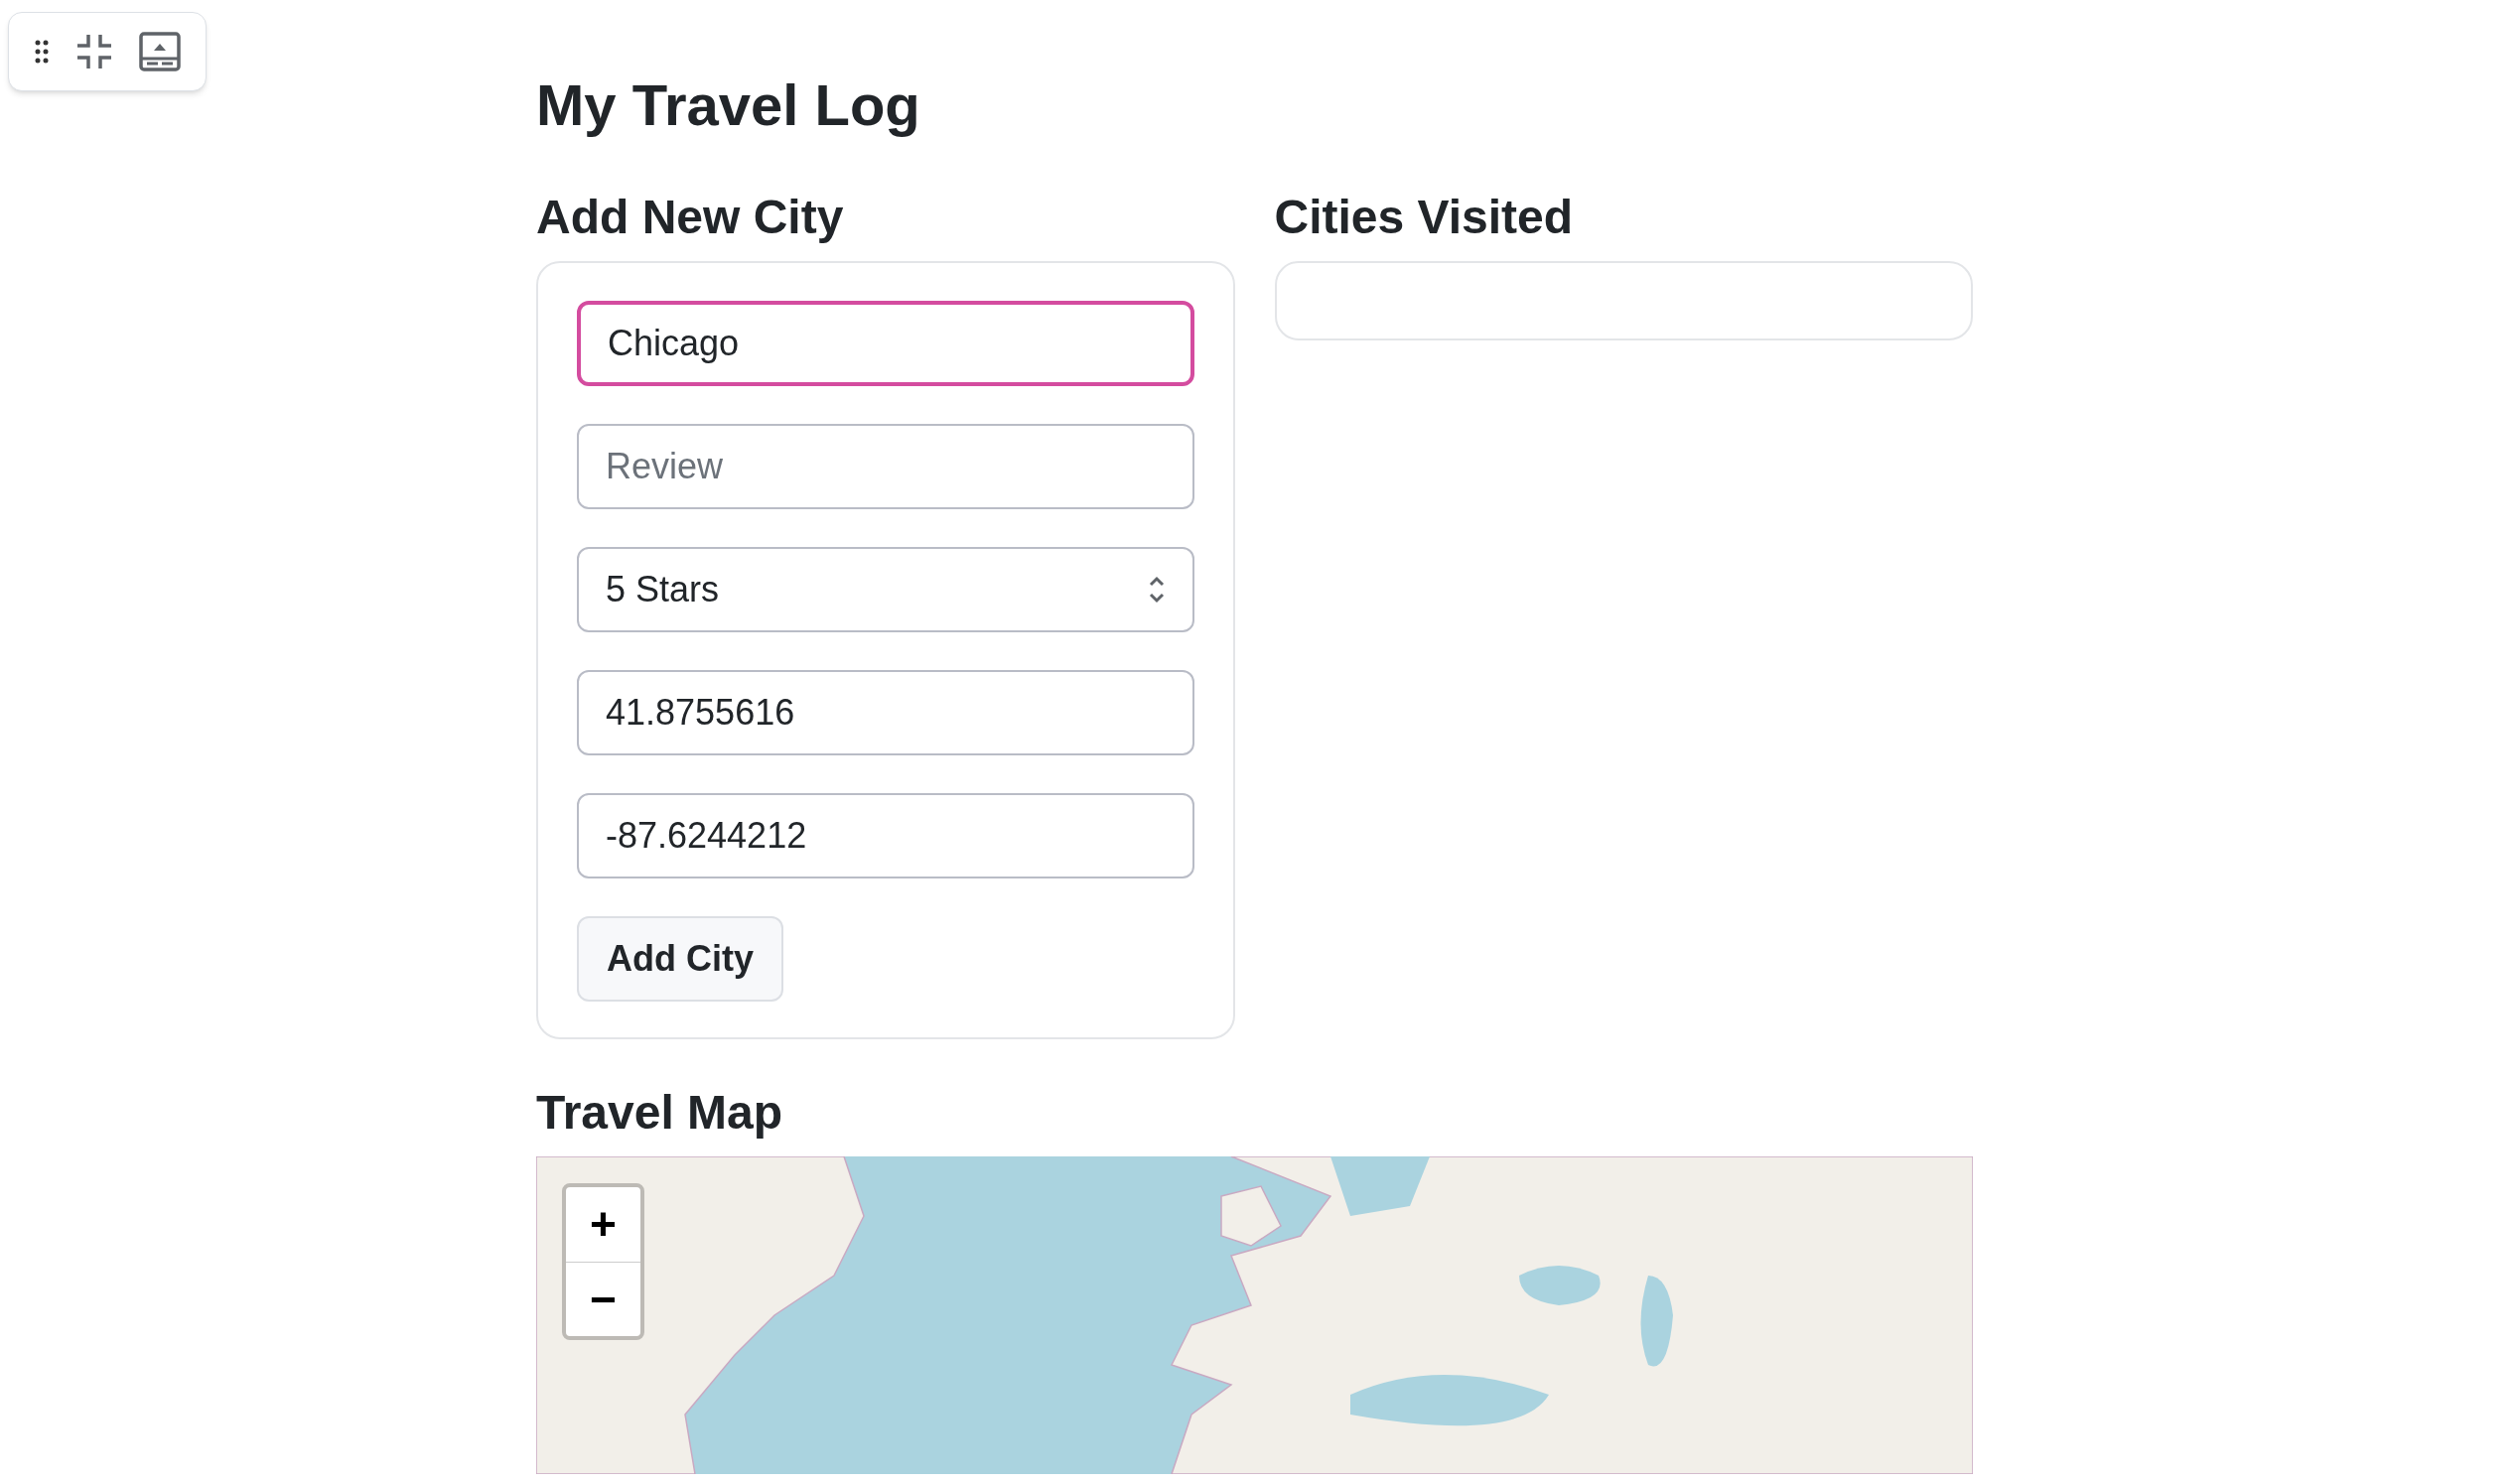 Image resolution: width=2516 pixels, height=1484 pixels. What do you see at coordinates (1424, 217) in the screenshot?
I see `section-heading: Cities Visited` at bounding box center [1424, 217].